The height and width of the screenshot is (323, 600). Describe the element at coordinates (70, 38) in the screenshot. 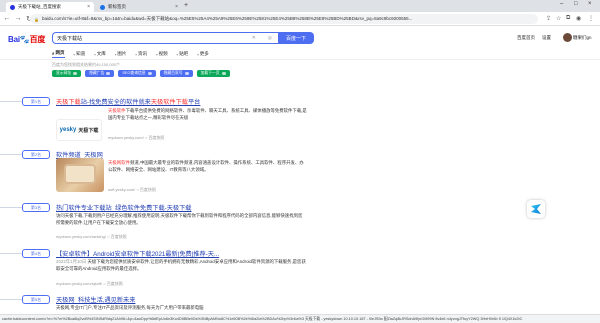

I see `search-input-value: 天极下载站` at that location.